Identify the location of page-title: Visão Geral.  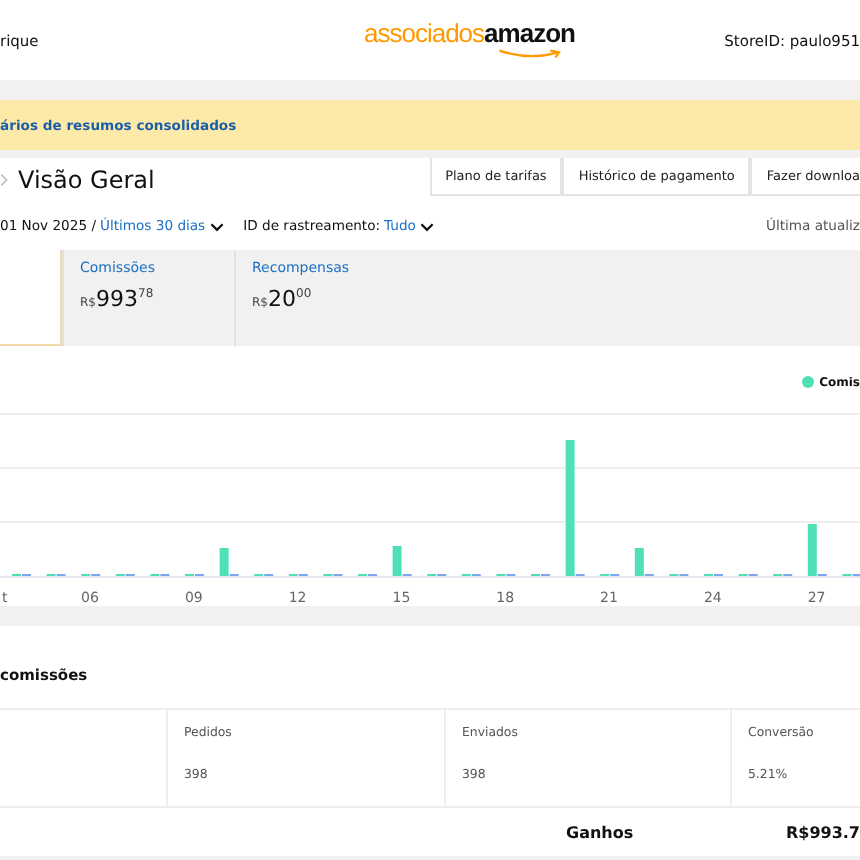
(86, 180).